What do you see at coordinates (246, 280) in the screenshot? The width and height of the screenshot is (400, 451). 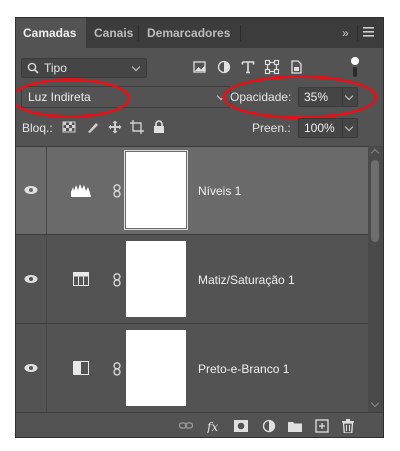 I see `layer-name: Matiz/Saturação 1` at bounding box center [246, 280].